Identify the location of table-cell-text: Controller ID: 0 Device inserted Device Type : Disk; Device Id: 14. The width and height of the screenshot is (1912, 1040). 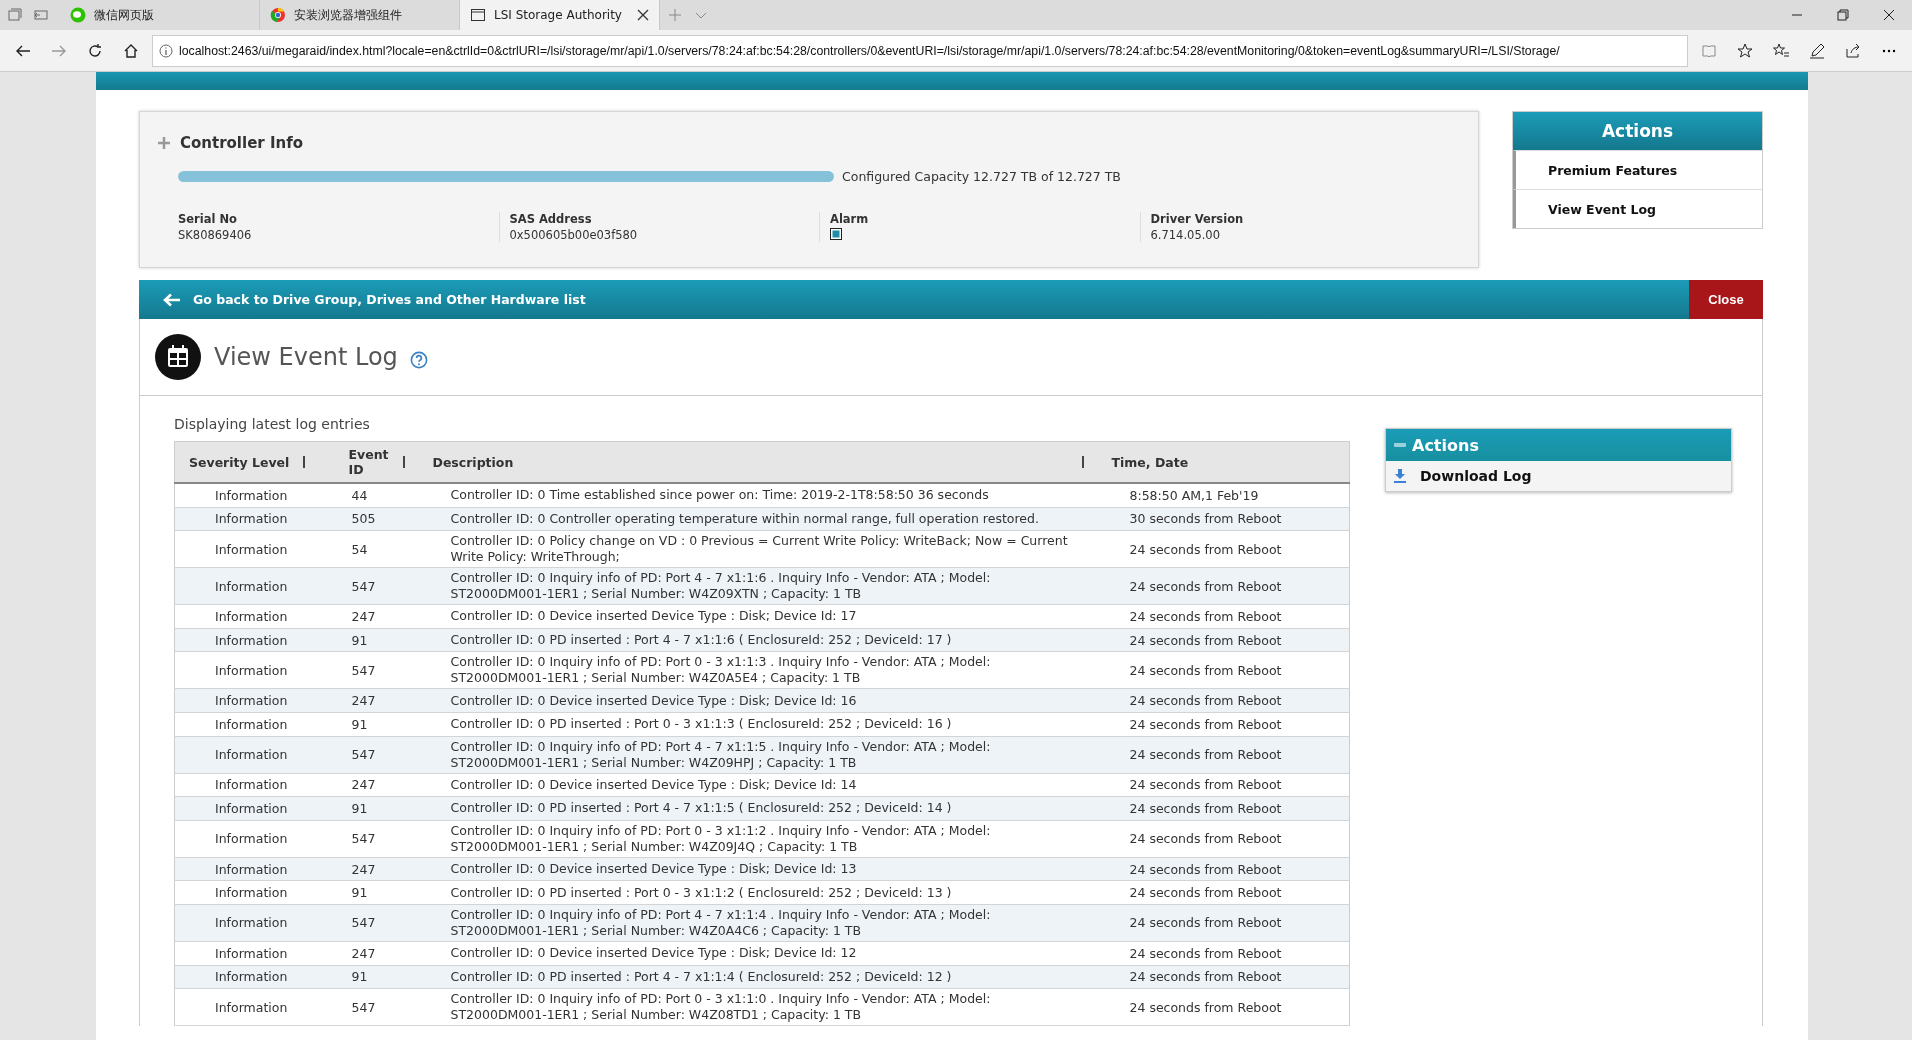
(654, 784).